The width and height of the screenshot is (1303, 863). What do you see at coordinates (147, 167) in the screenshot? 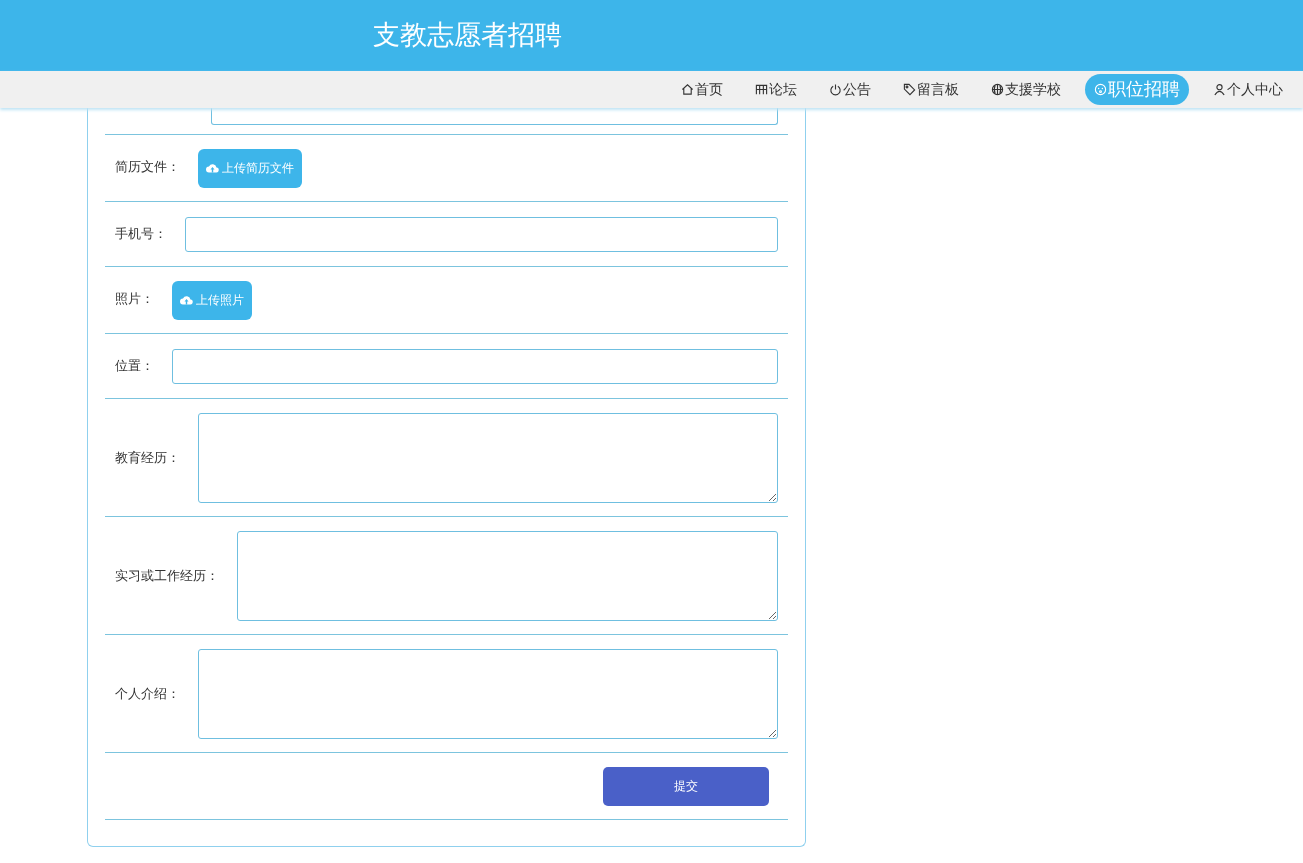
I see `field-label: 简历文件：` at bounding box center [147, 167].